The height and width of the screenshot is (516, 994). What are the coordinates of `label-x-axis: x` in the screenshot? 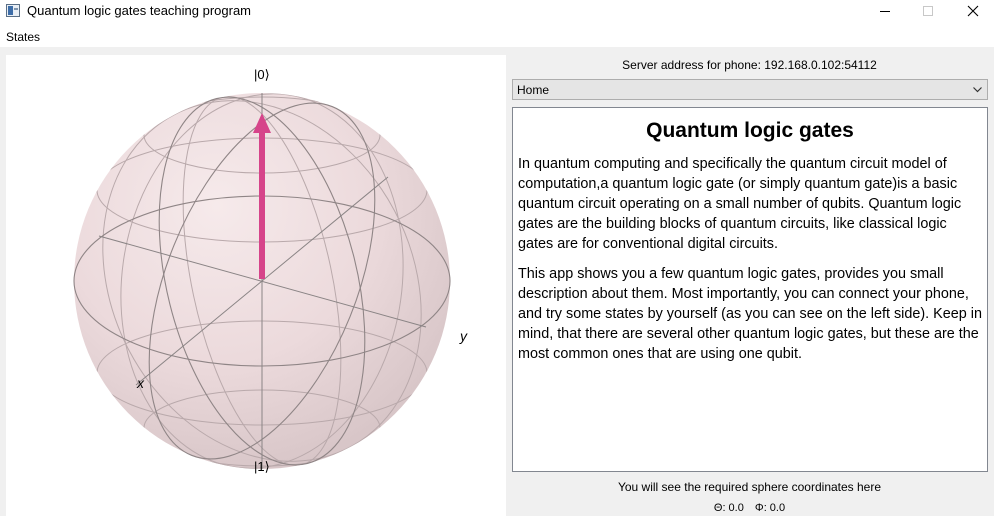 It's located at (140, 383).